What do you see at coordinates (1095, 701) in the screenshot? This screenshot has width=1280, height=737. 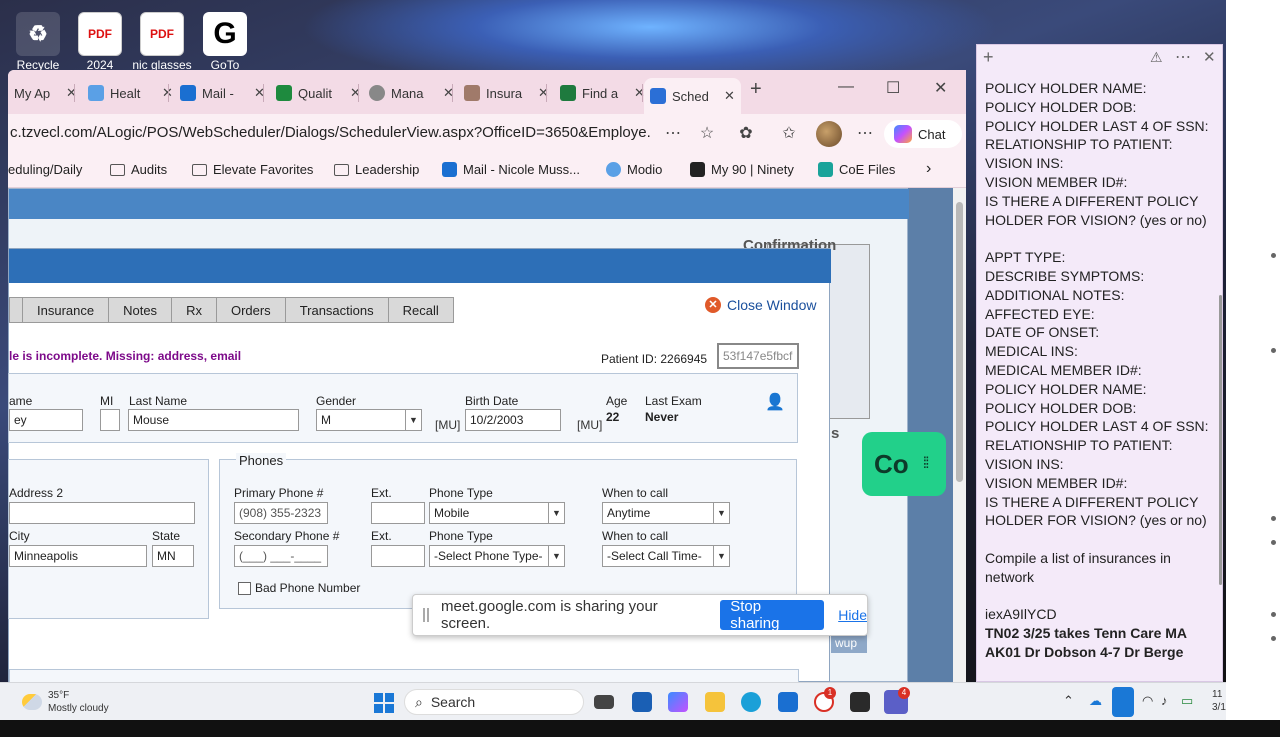 I see `onedrive-icon: ☁` at bounding box center [1095, 701].